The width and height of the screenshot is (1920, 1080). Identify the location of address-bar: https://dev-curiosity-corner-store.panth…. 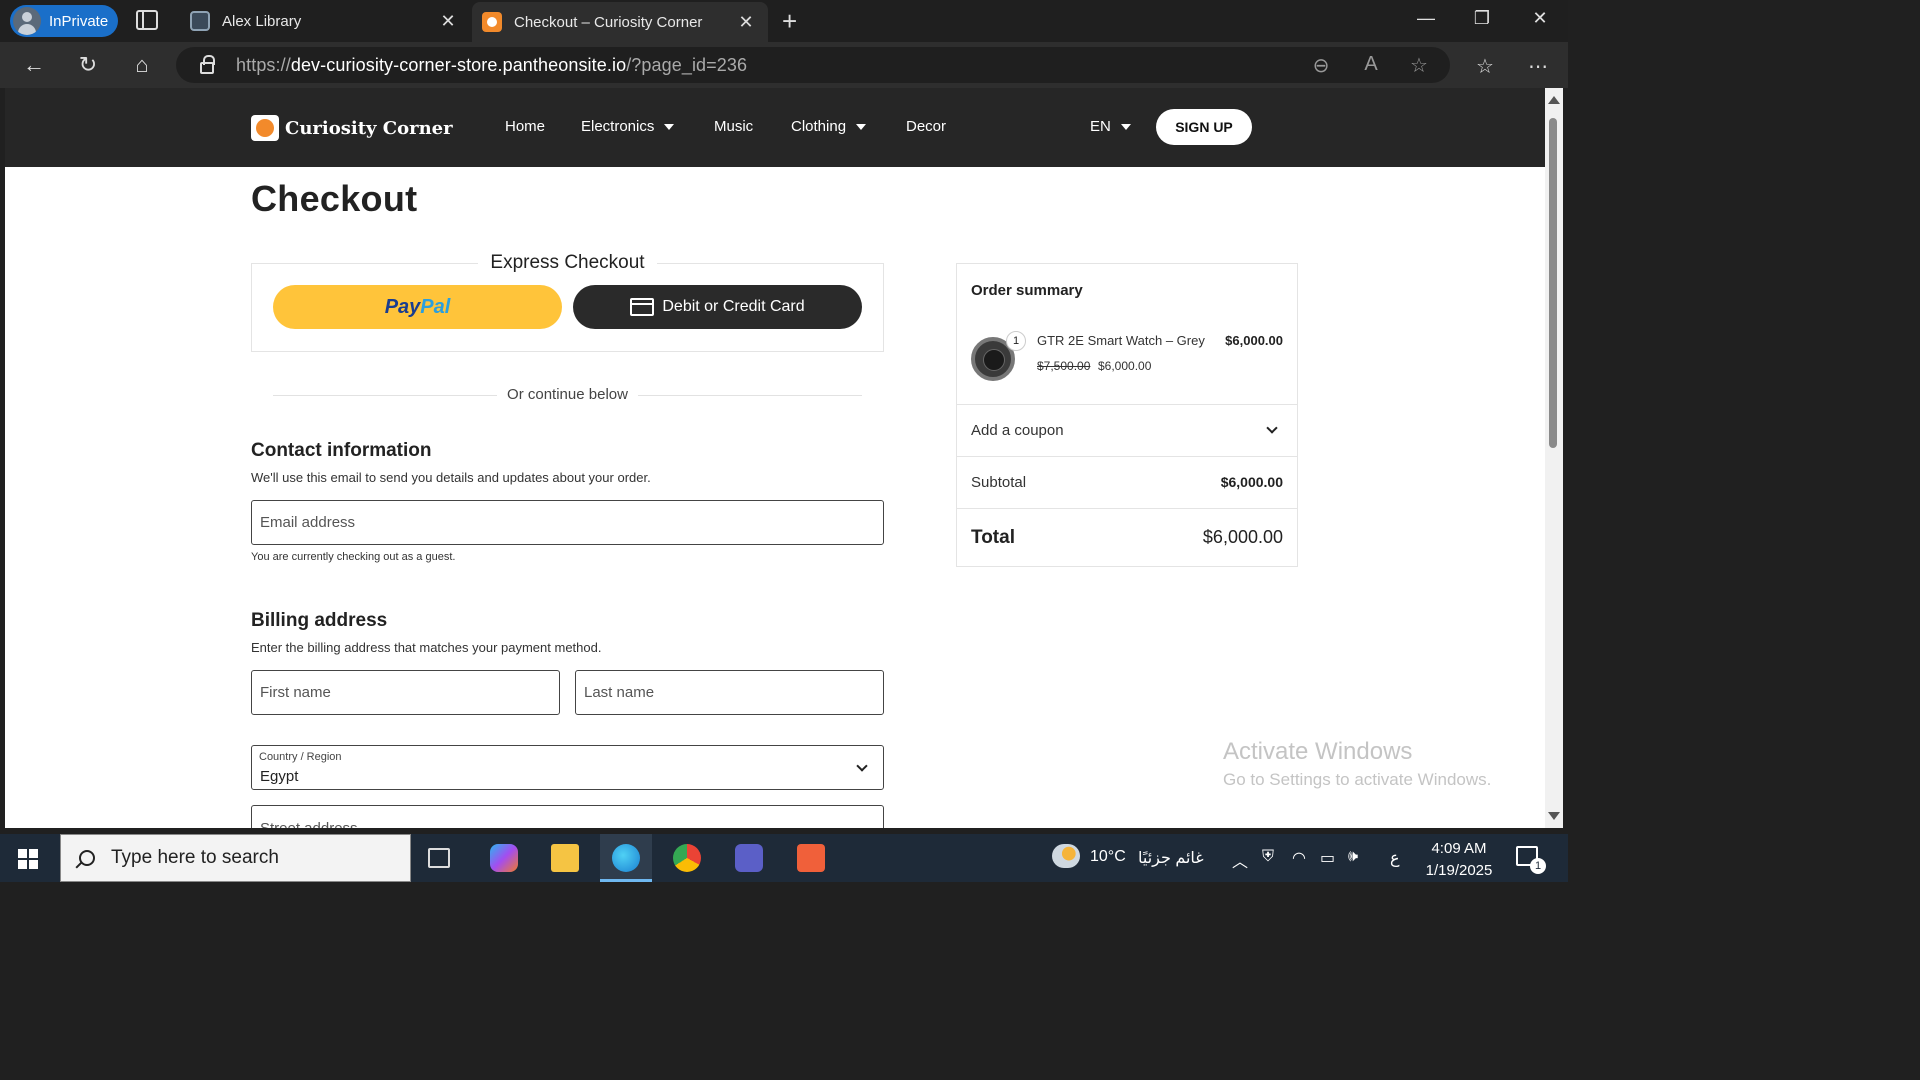
(813, 65).